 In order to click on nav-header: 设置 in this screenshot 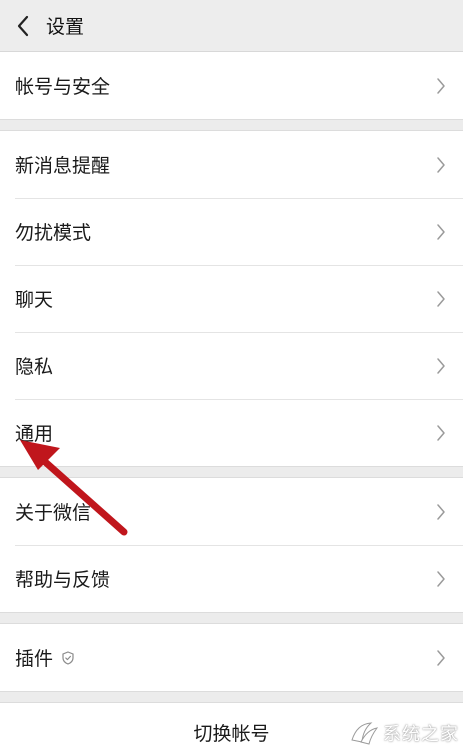, I will do `click(231, 26)`.